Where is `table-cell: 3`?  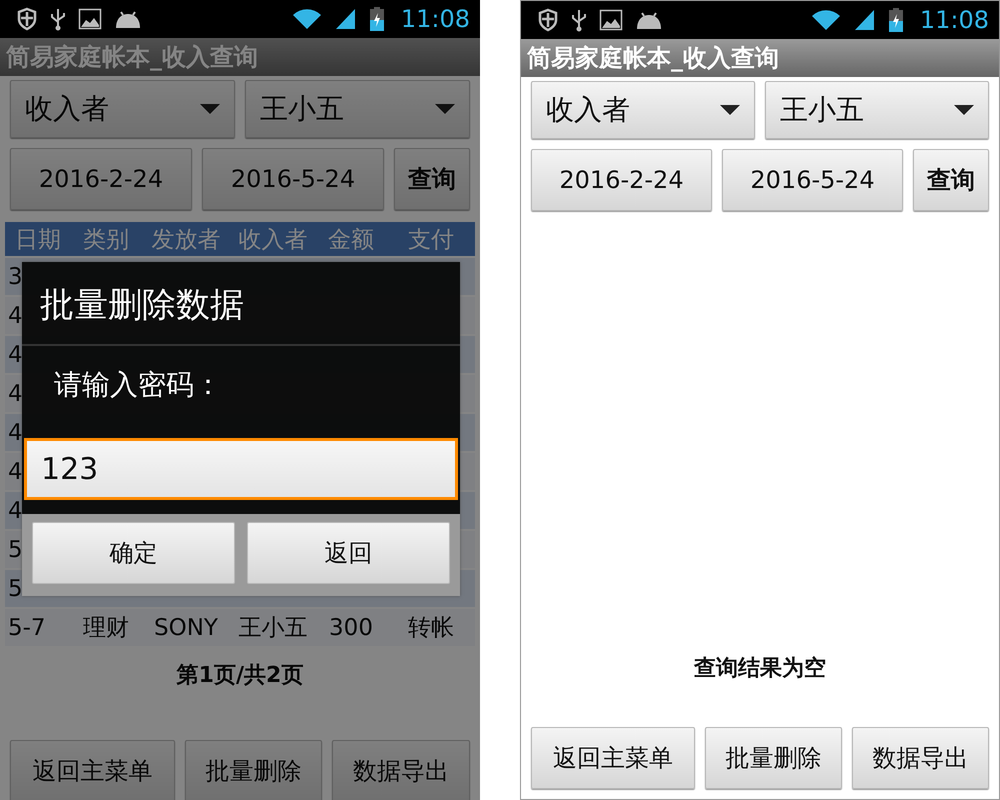 table-cell: 3 is located at coordinates (15, 277).